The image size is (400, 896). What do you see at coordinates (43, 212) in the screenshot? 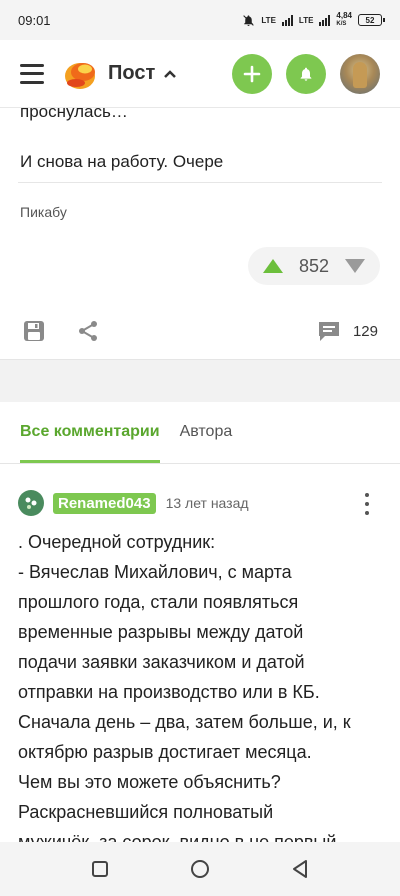
I see `post-source: Пикабу` at bounding box center [43, 212].